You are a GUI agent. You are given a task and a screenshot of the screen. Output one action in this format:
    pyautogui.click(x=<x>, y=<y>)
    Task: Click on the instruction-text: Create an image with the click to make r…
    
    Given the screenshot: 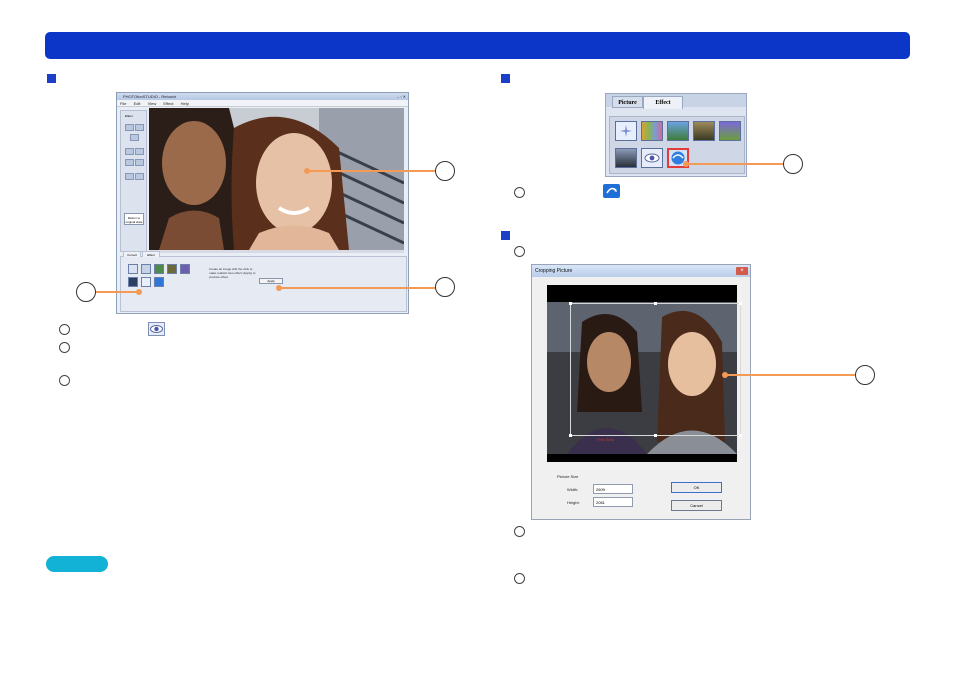 What is the action you would take?
    pyautogui.click(x=232, y=273)
    